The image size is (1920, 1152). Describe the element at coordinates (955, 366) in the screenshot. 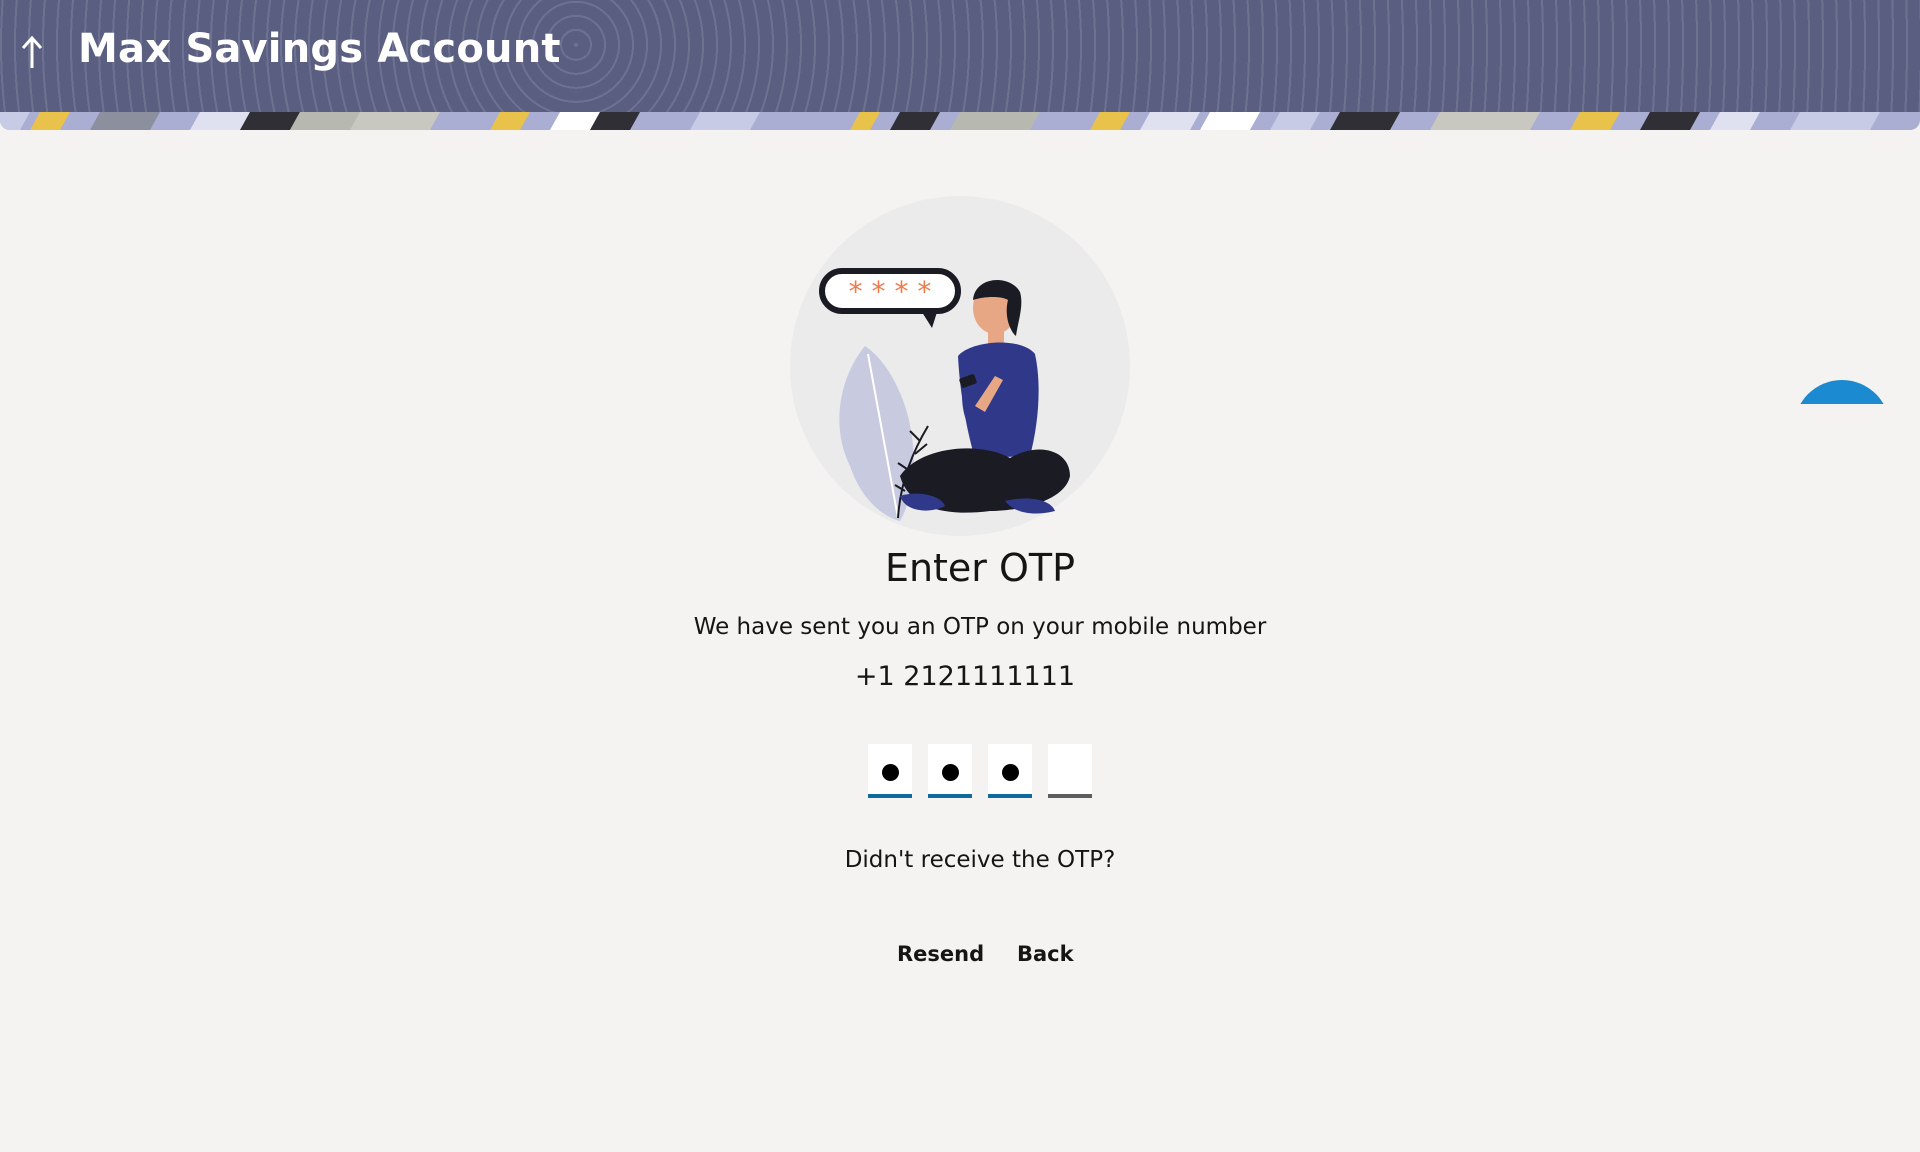

I see `otp-illustration: * * * *` at that location.